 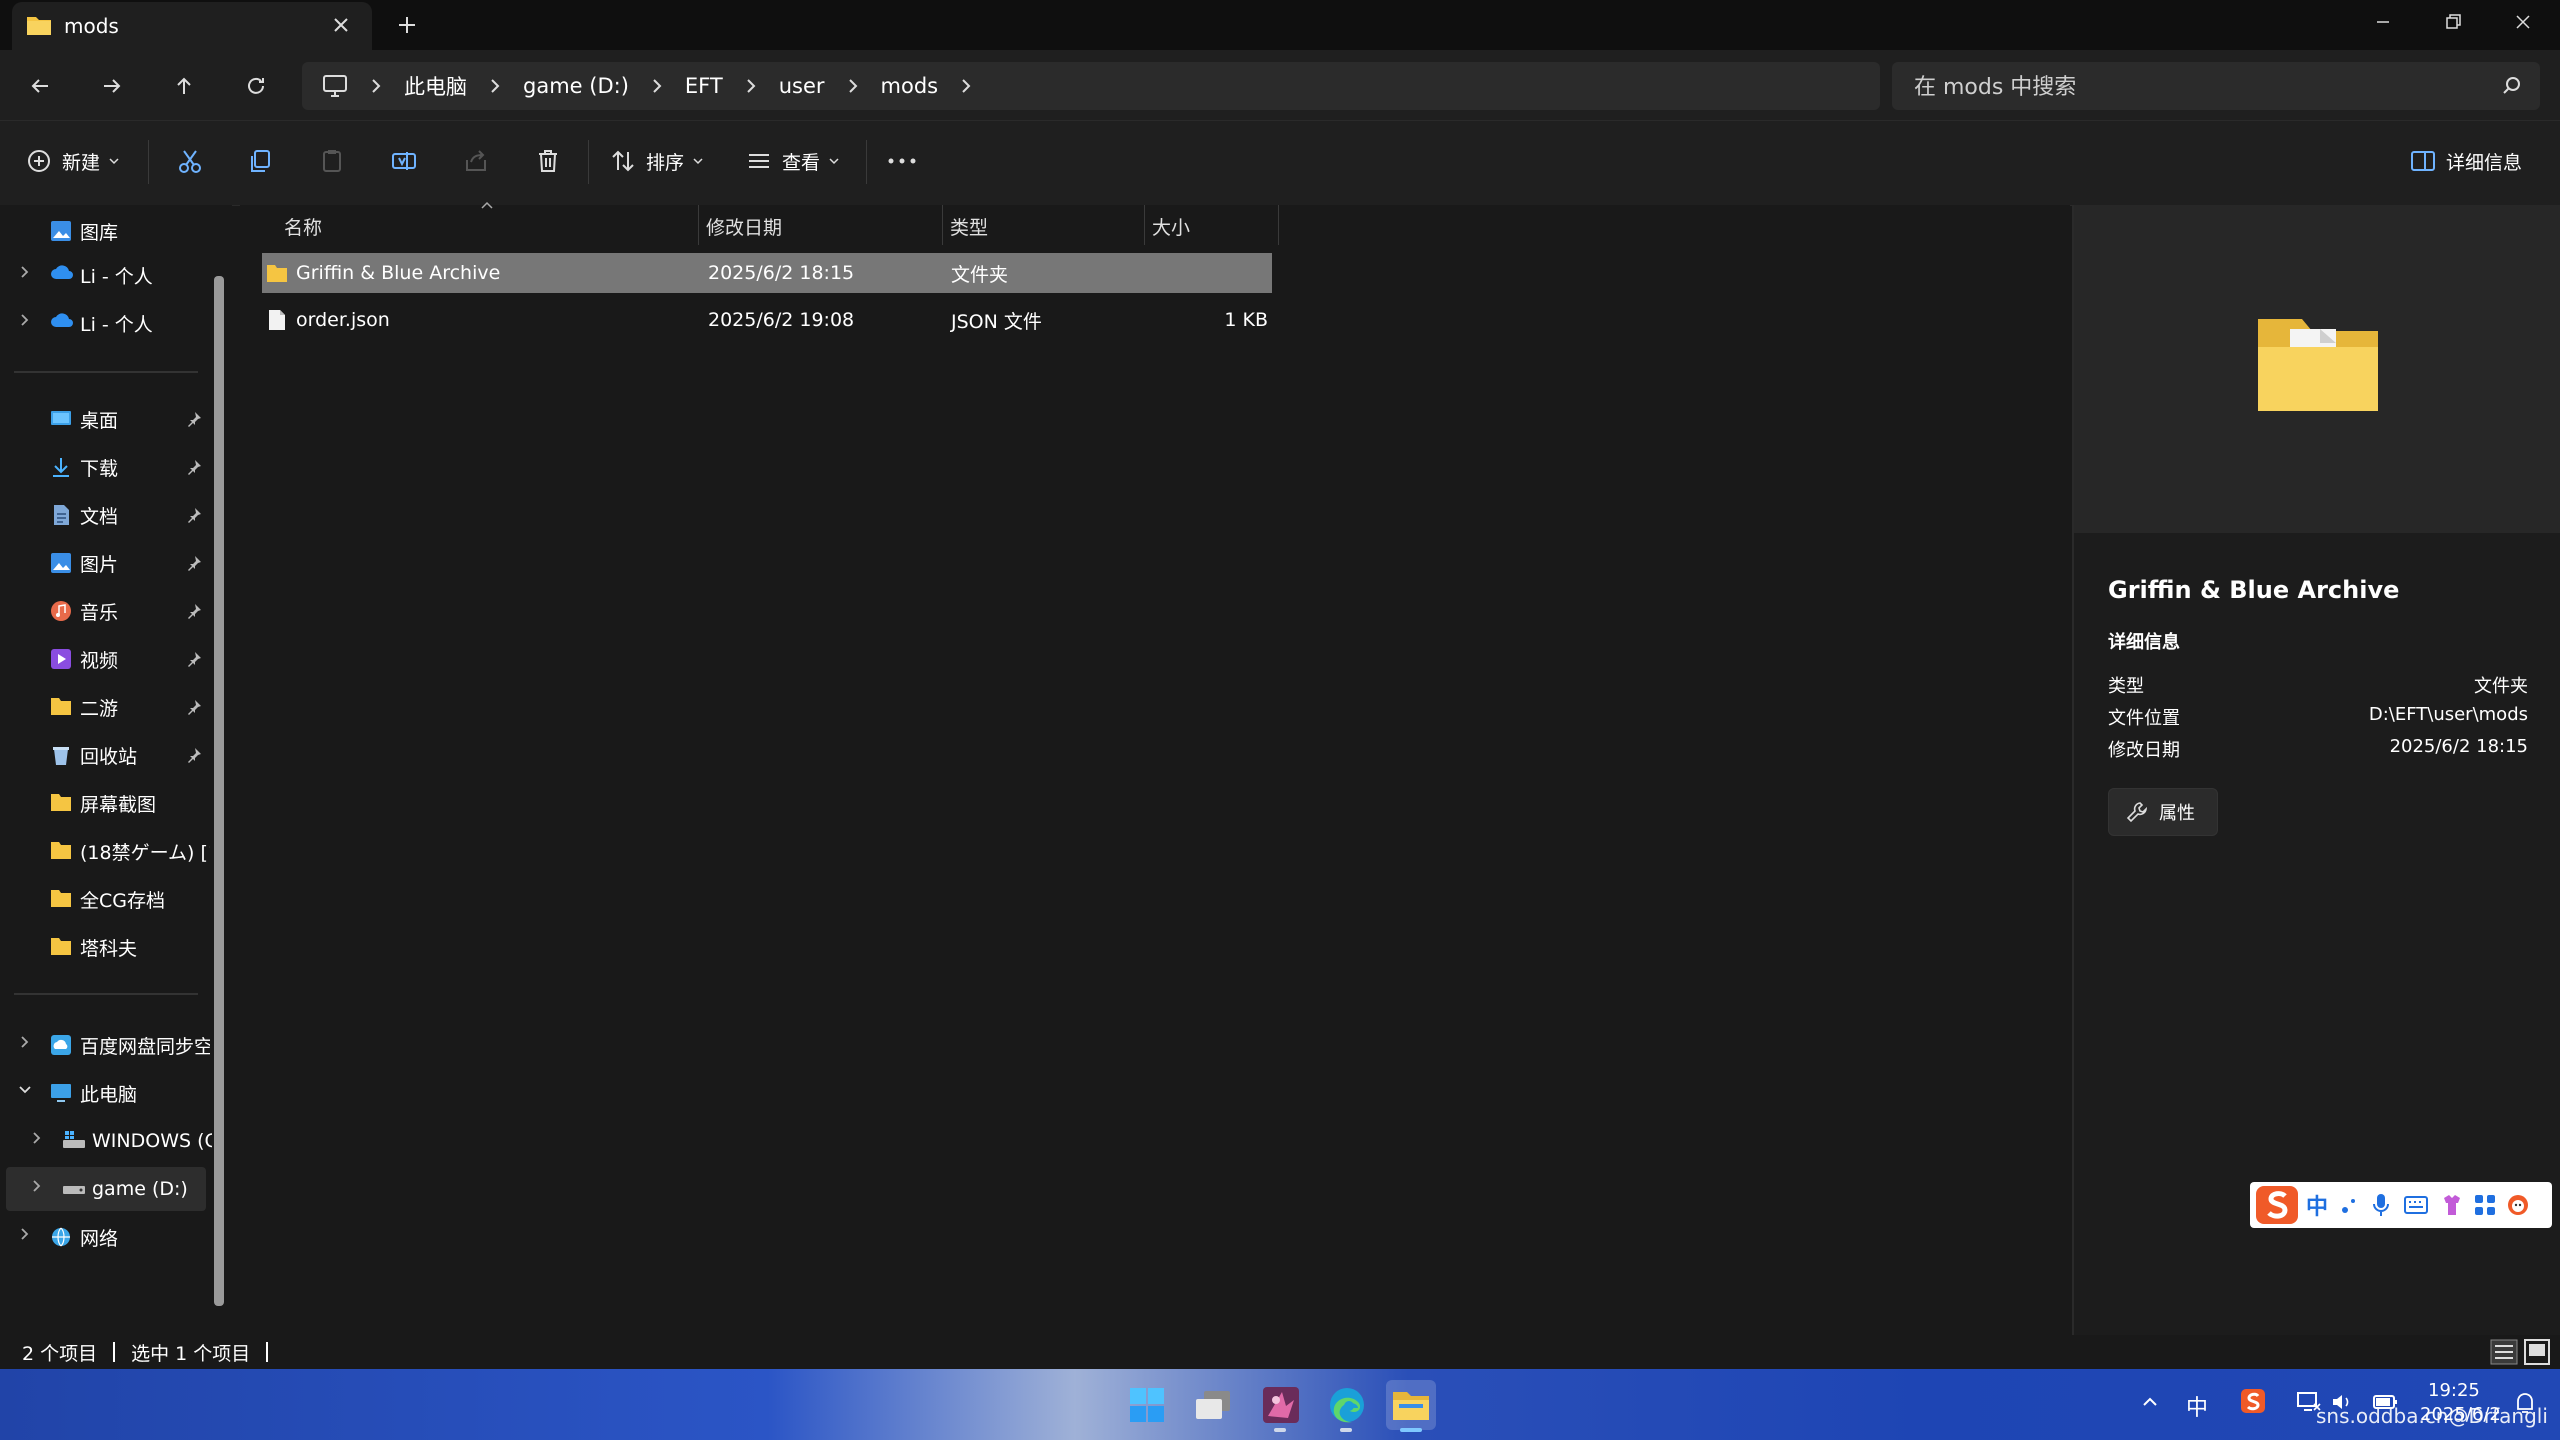 I want to click on sidebar-item-onedrive-1: Li - 个人, so click(x=101, y=275).